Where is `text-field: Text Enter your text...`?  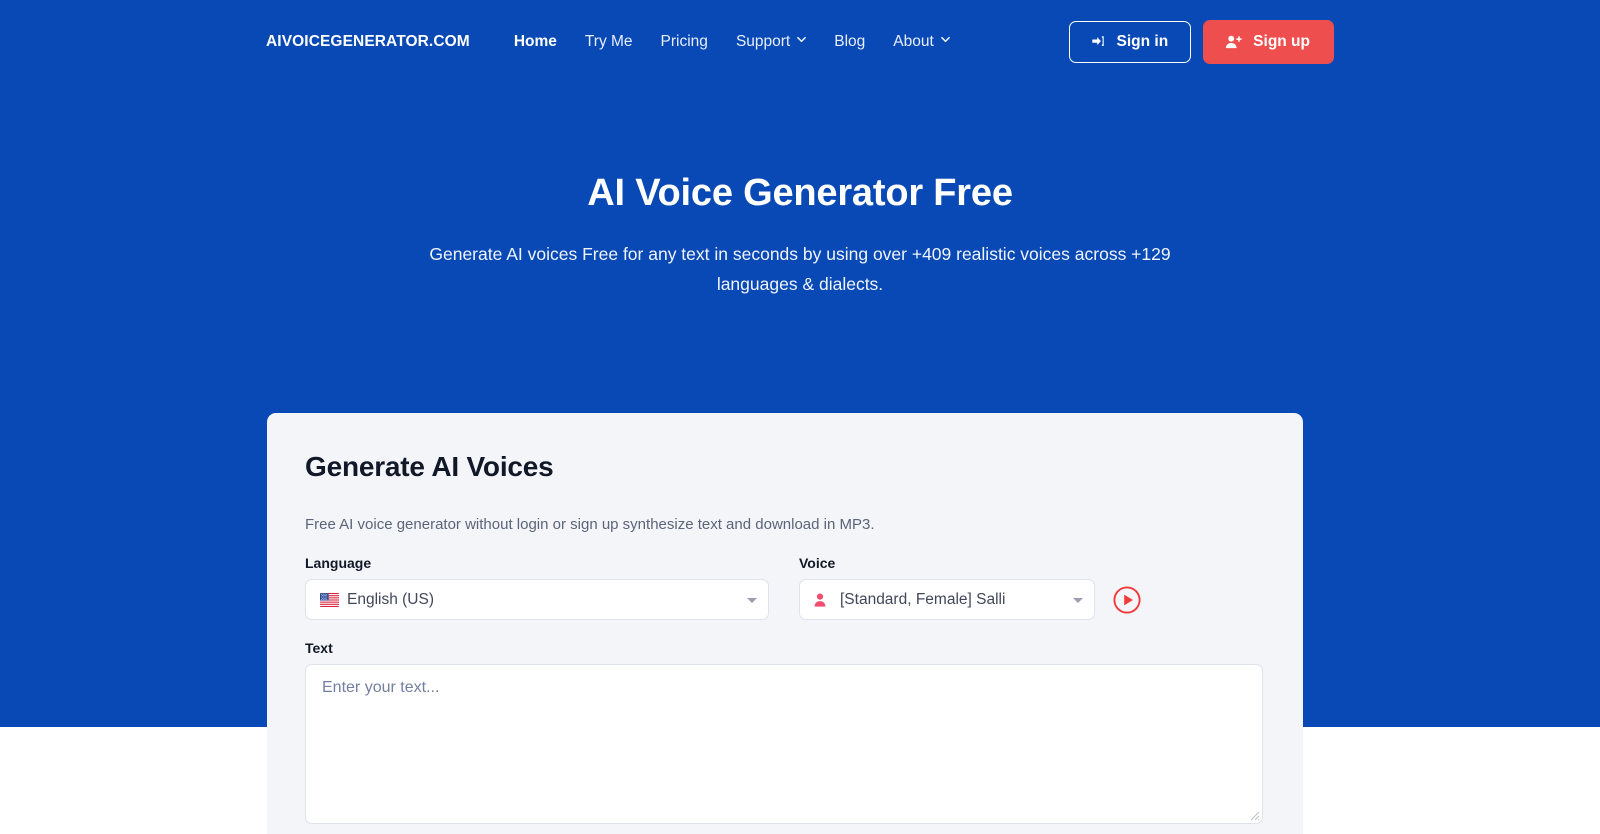
text-field: Text Enter your text... is located at coordinates (785, 732).